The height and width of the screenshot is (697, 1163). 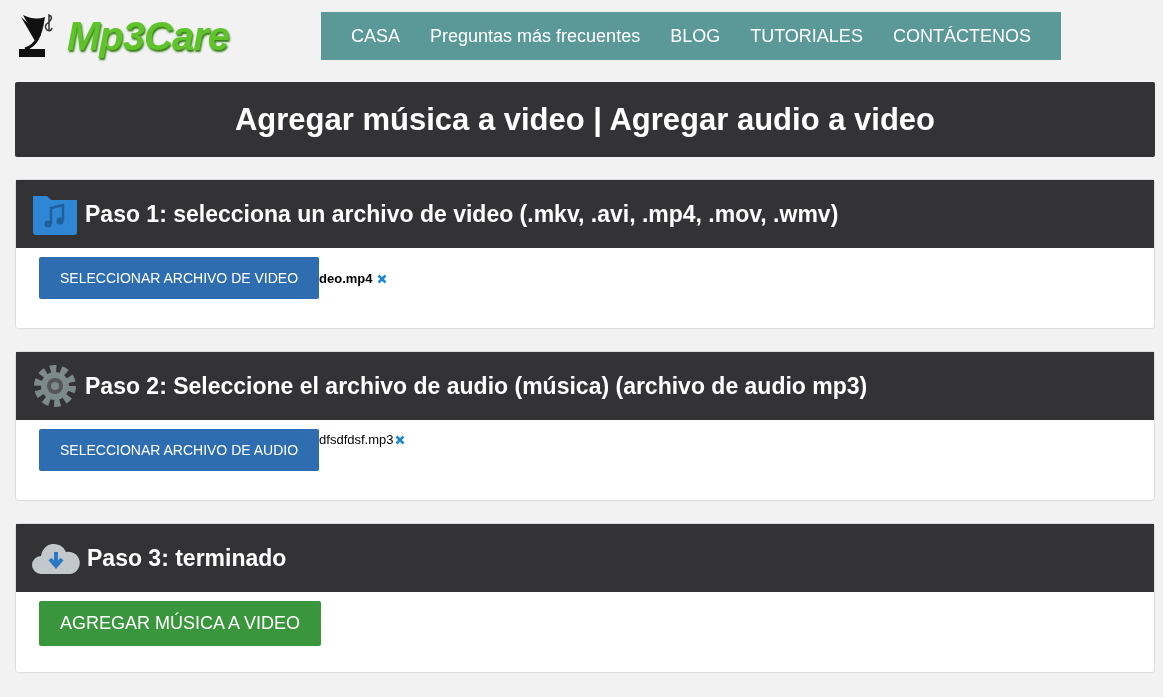 I want to click on nav-link: BLOG, so click(x=695, y=36).